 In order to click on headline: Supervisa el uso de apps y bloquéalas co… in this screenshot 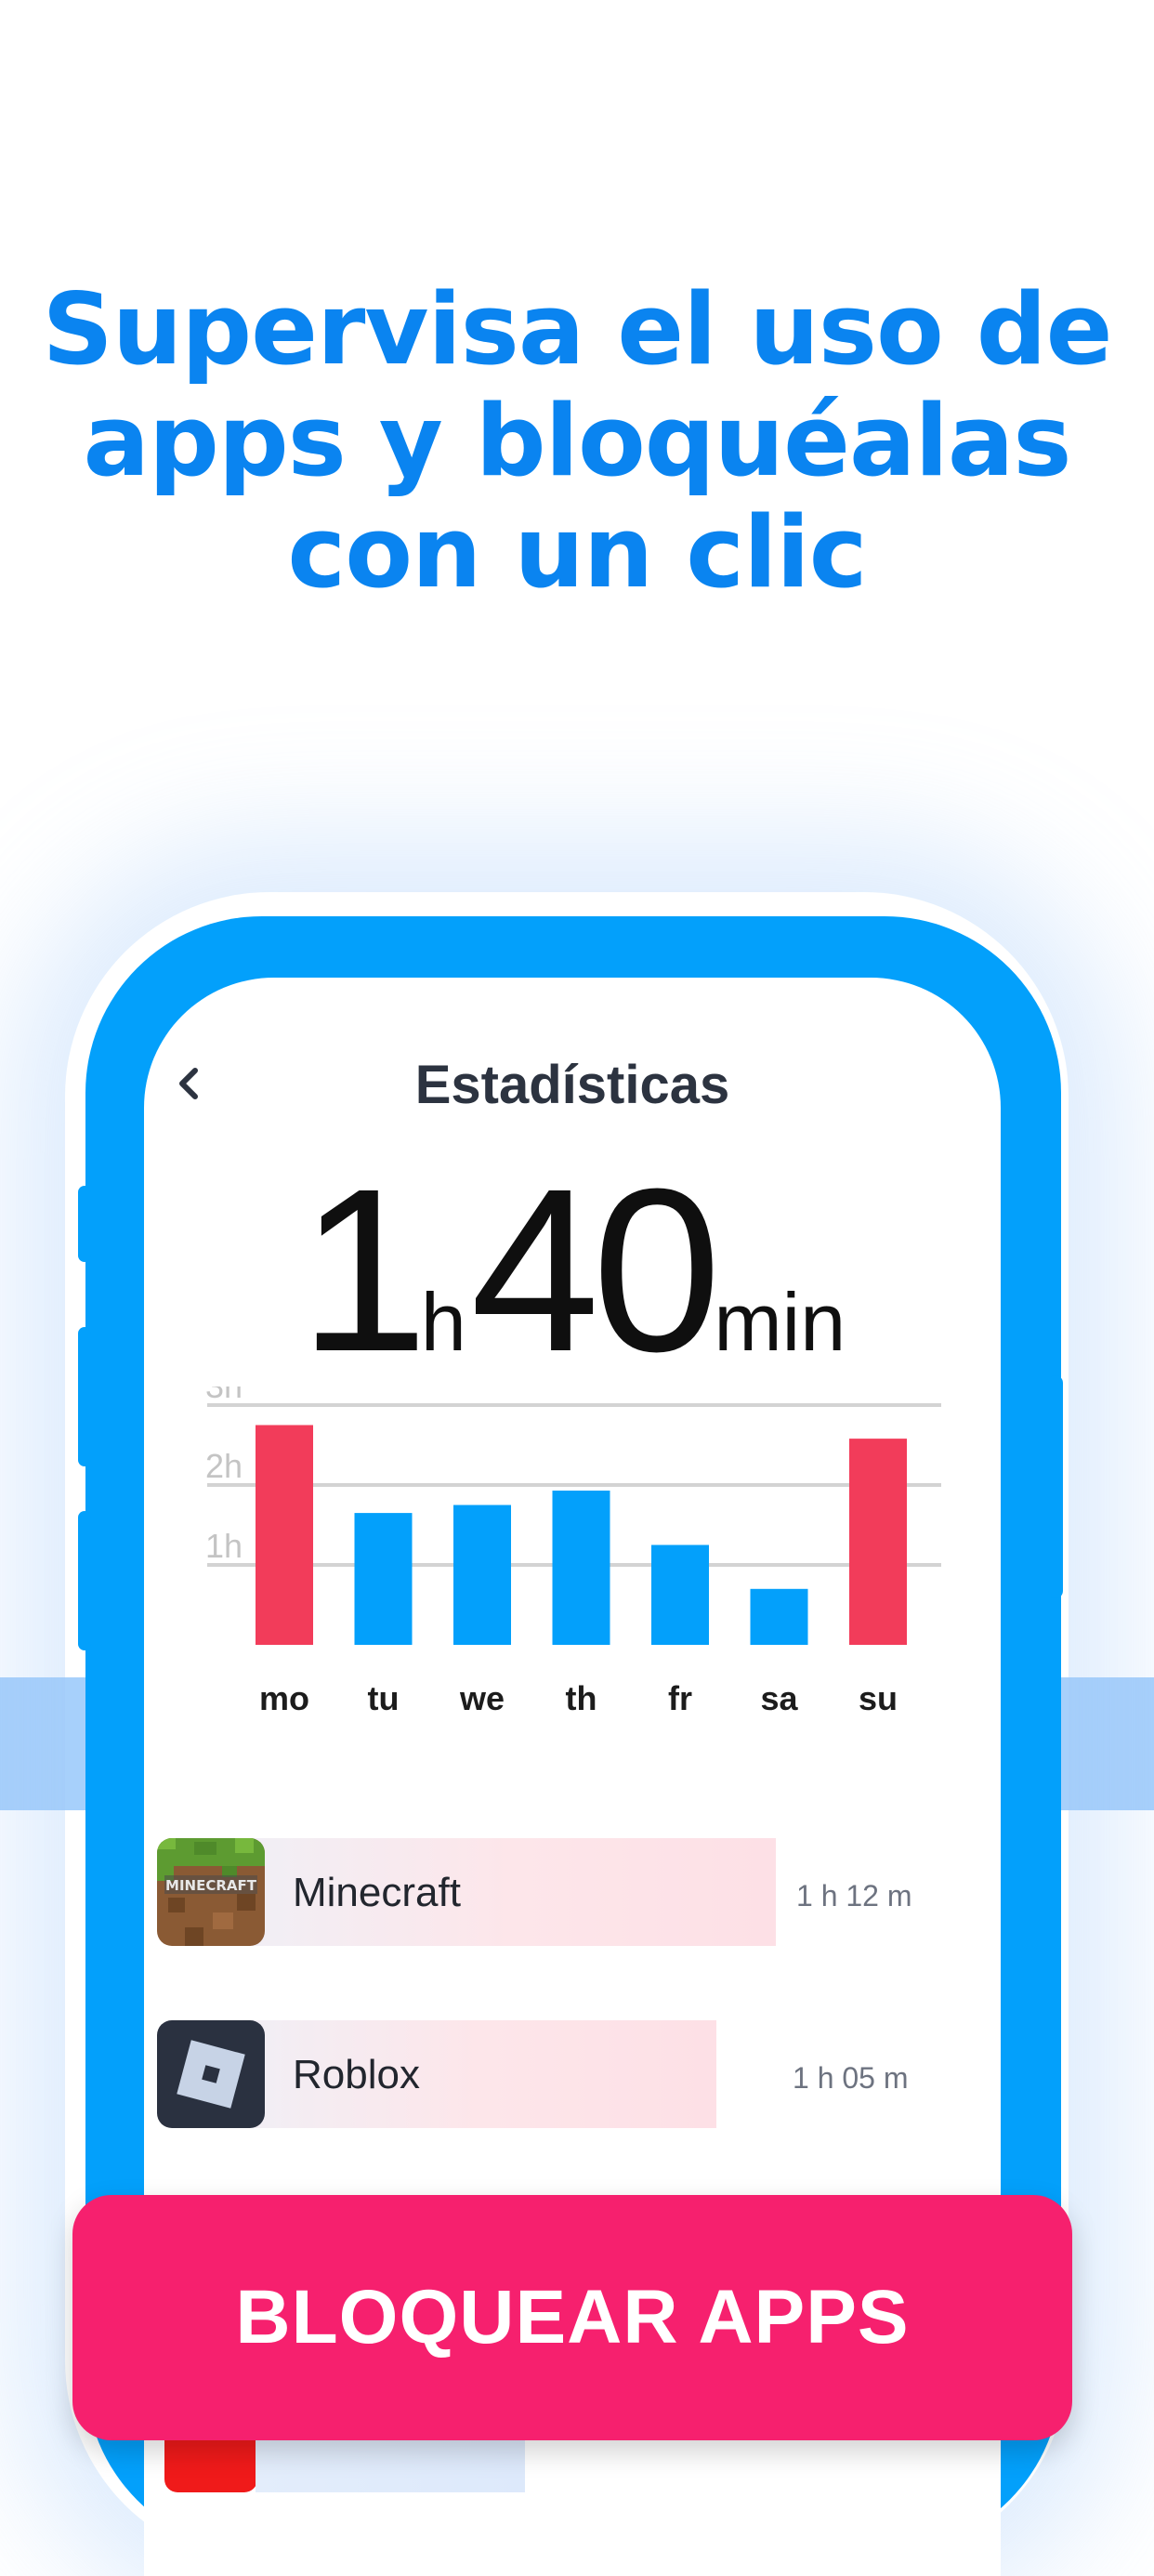, I will do `click(577, 441)`.